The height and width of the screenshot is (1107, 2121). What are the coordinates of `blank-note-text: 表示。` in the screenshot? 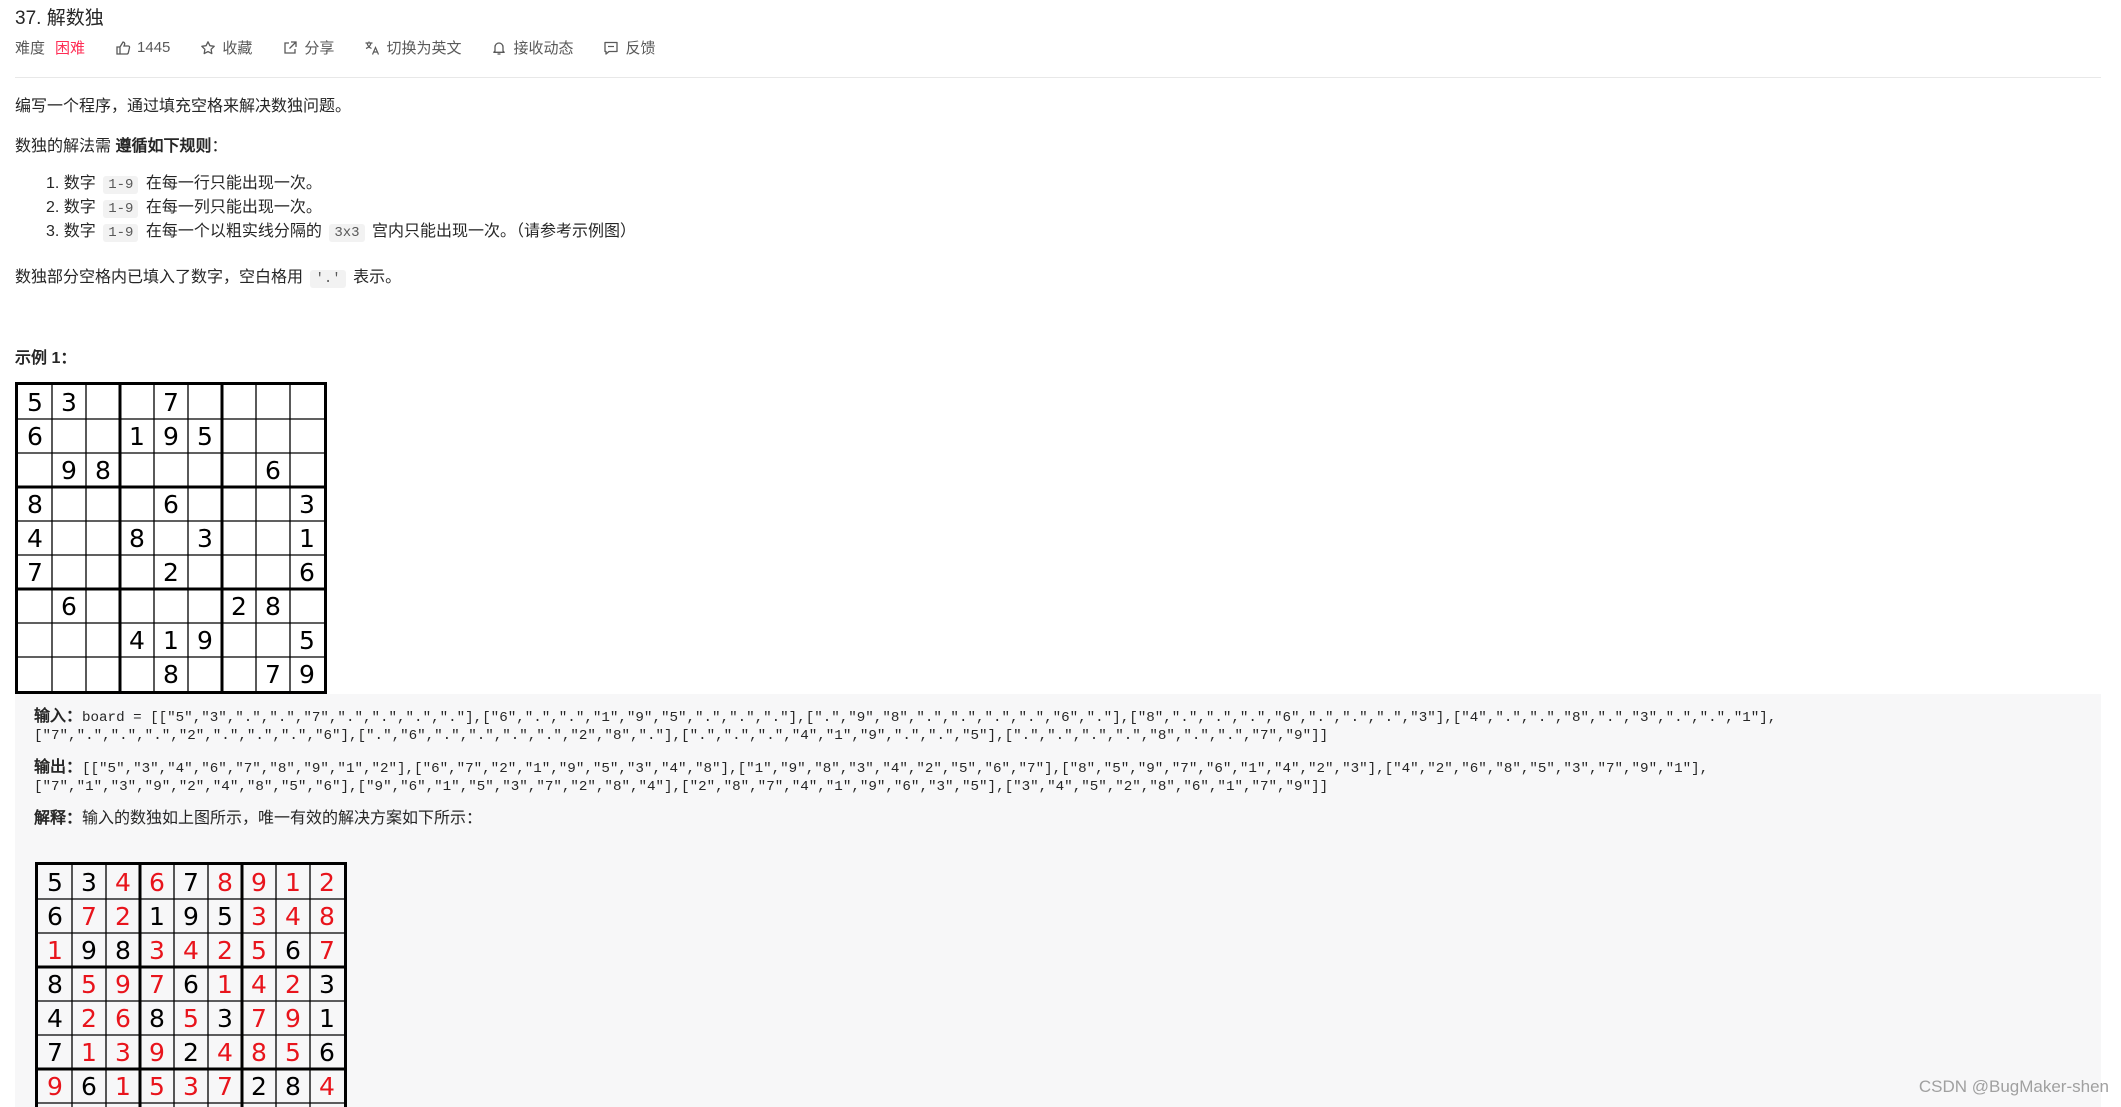 It's located at (375, 277).